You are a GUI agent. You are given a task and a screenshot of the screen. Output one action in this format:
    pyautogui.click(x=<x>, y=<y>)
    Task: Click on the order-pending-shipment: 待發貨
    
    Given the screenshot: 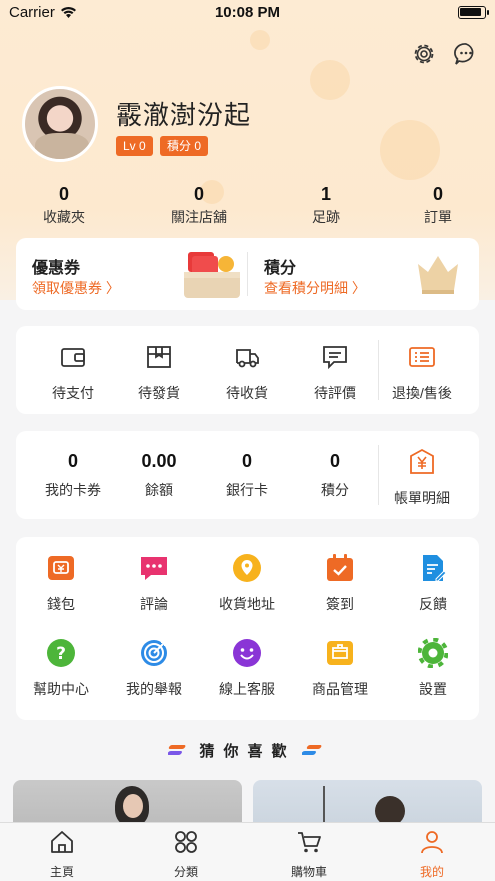 What is the action you would take?
    pyautogui.click(x=159, y=372)
    